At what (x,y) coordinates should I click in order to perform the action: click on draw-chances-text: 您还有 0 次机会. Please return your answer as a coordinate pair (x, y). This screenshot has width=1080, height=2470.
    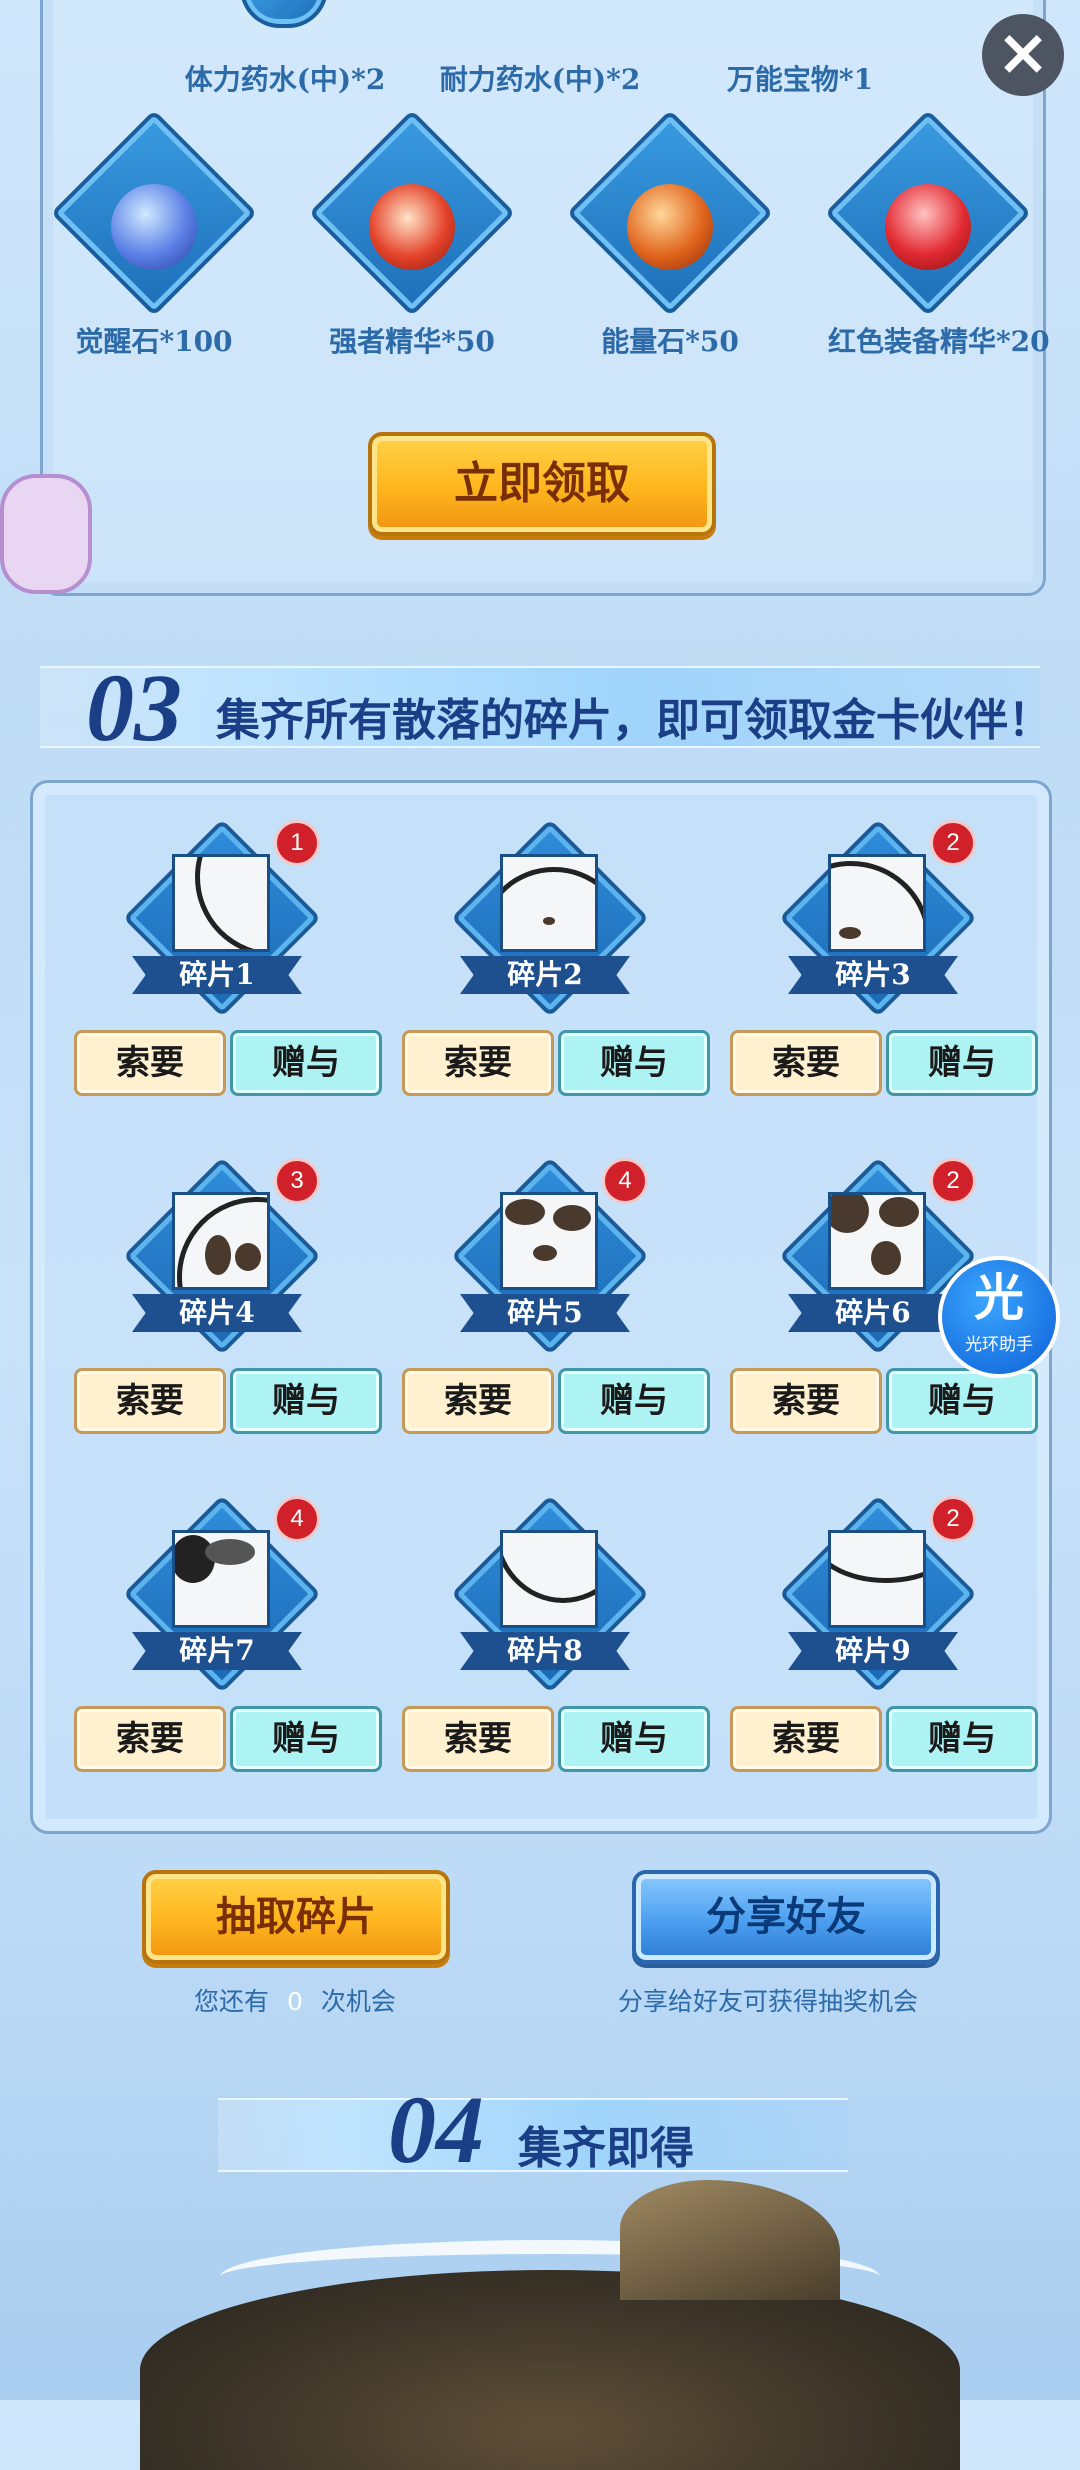
    Looking at the image, I should click on (295, 2000).